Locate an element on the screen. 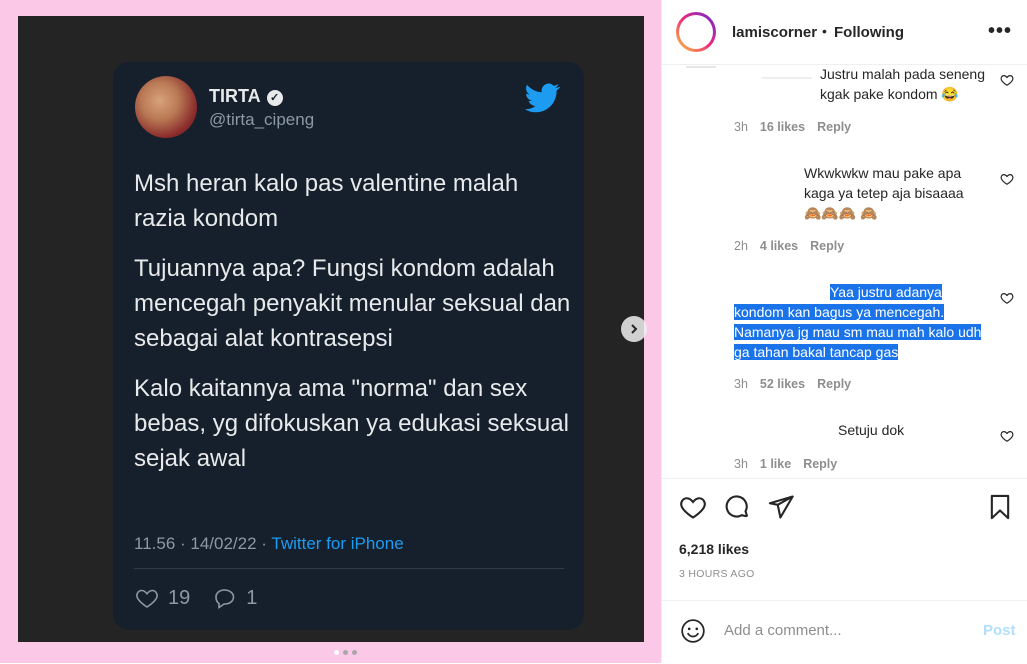 The image size is (1027, 664). post-actions-bar is located at coordinates (844, 478).